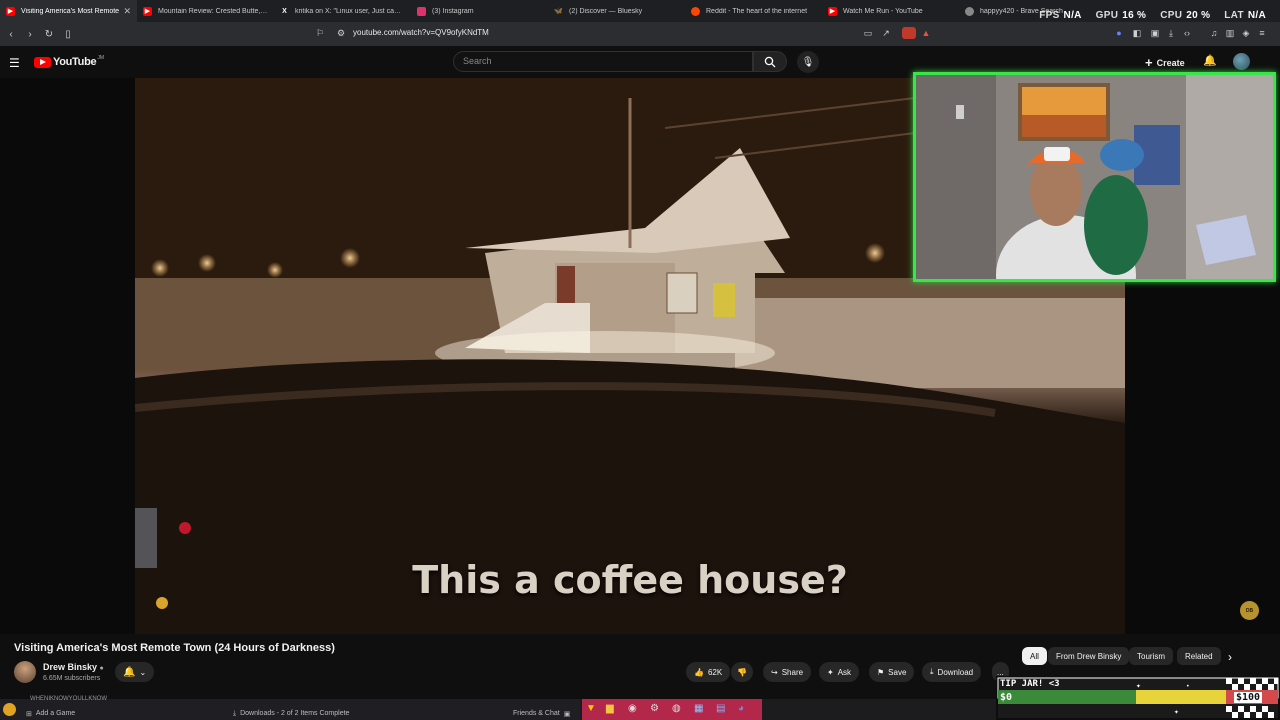 The image size is (1280, 720). Describe the element at coordinates (50, 714) in the screenshot. I see `add-game-button: ⊞ Add a Game` at that location.